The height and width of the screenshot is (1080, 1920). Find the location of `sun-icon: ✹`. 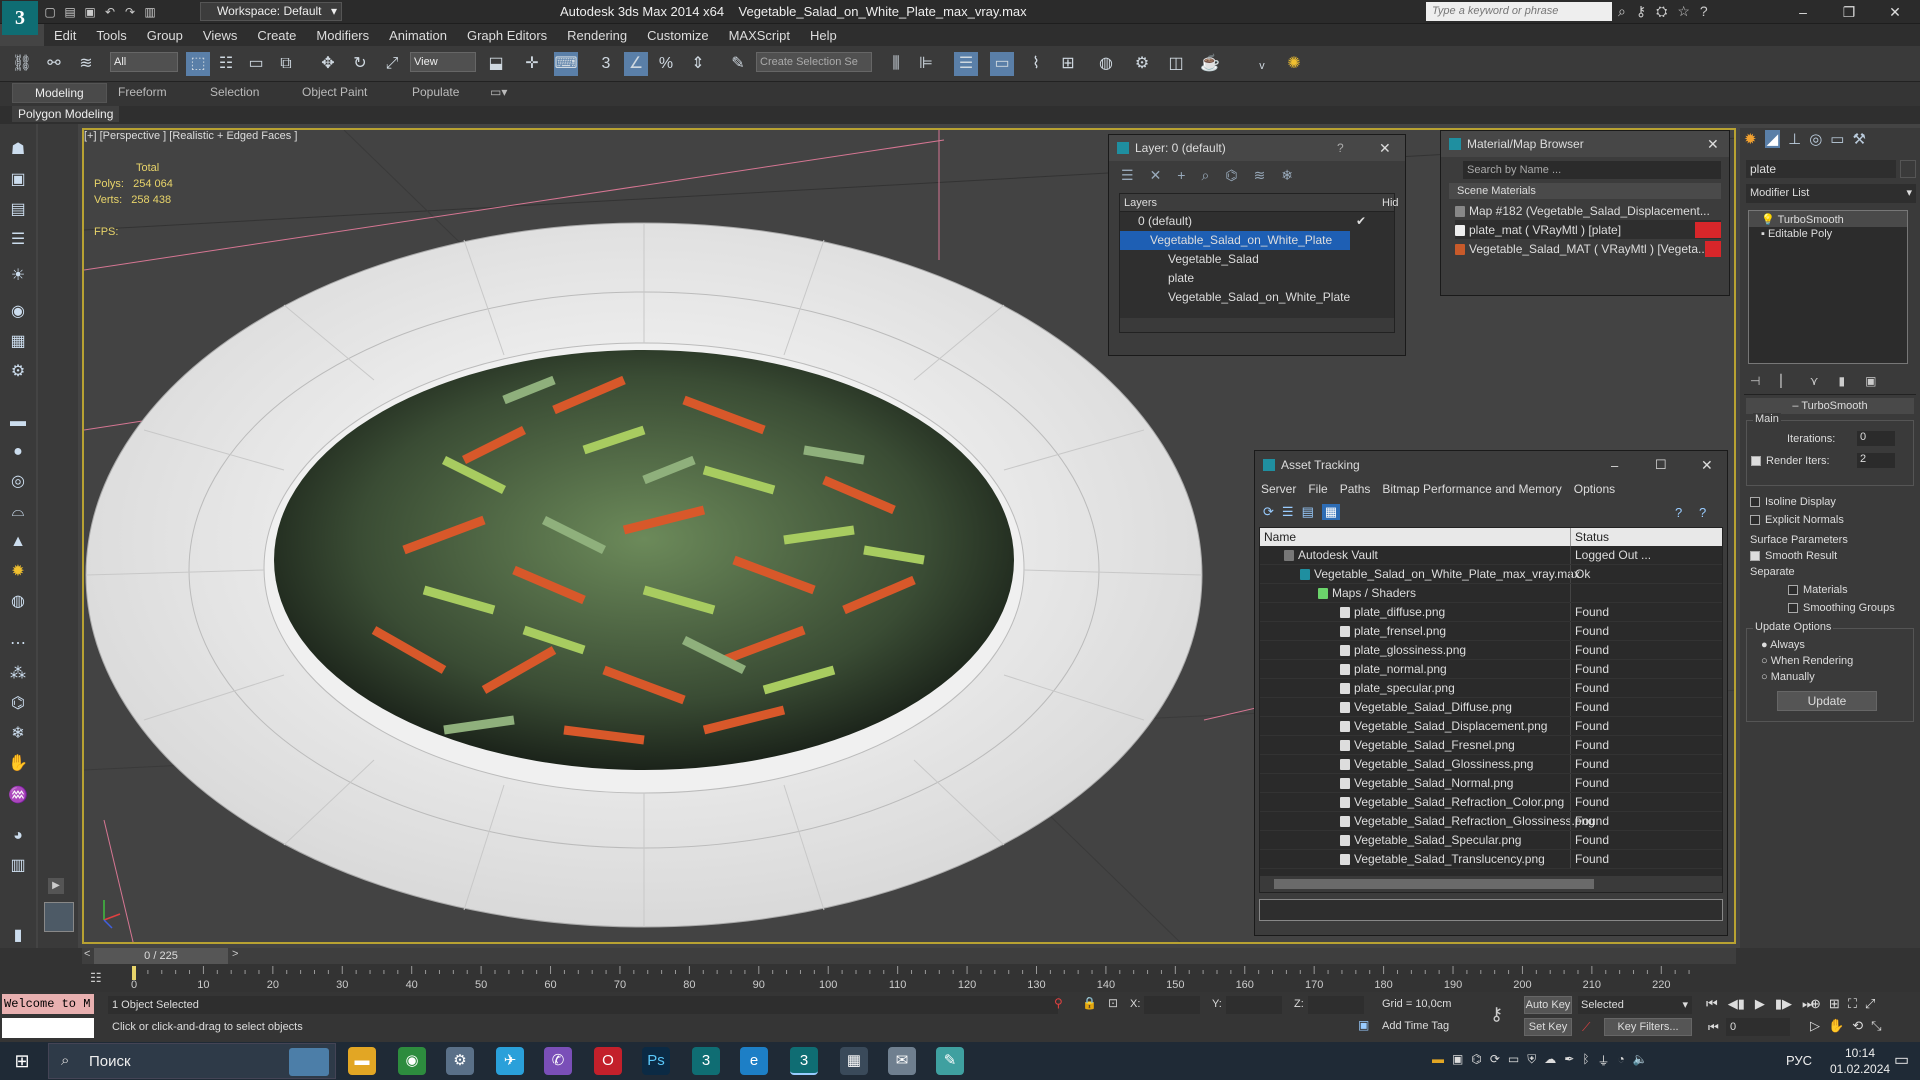

sun-icon: ✹ is located at coordinates (18, 572).